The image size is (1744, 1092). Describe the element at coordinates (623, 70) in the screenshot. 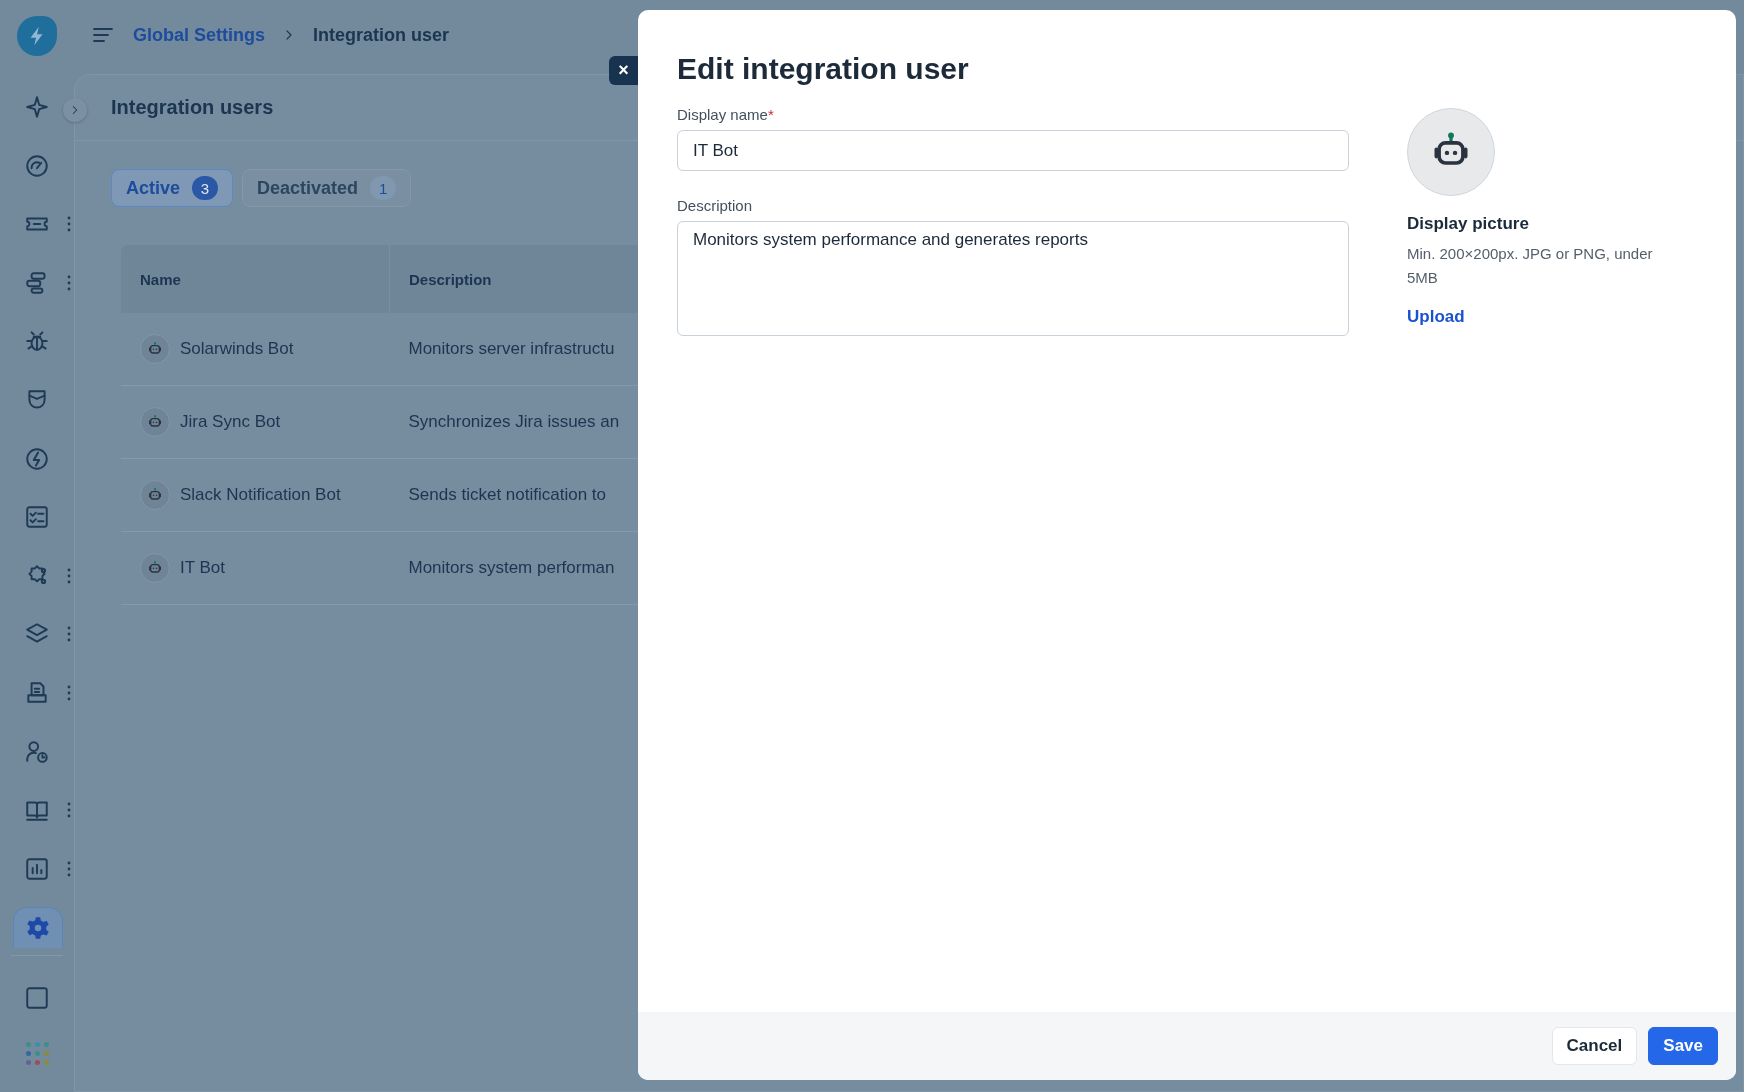

I see `close-button: ×` at that location.